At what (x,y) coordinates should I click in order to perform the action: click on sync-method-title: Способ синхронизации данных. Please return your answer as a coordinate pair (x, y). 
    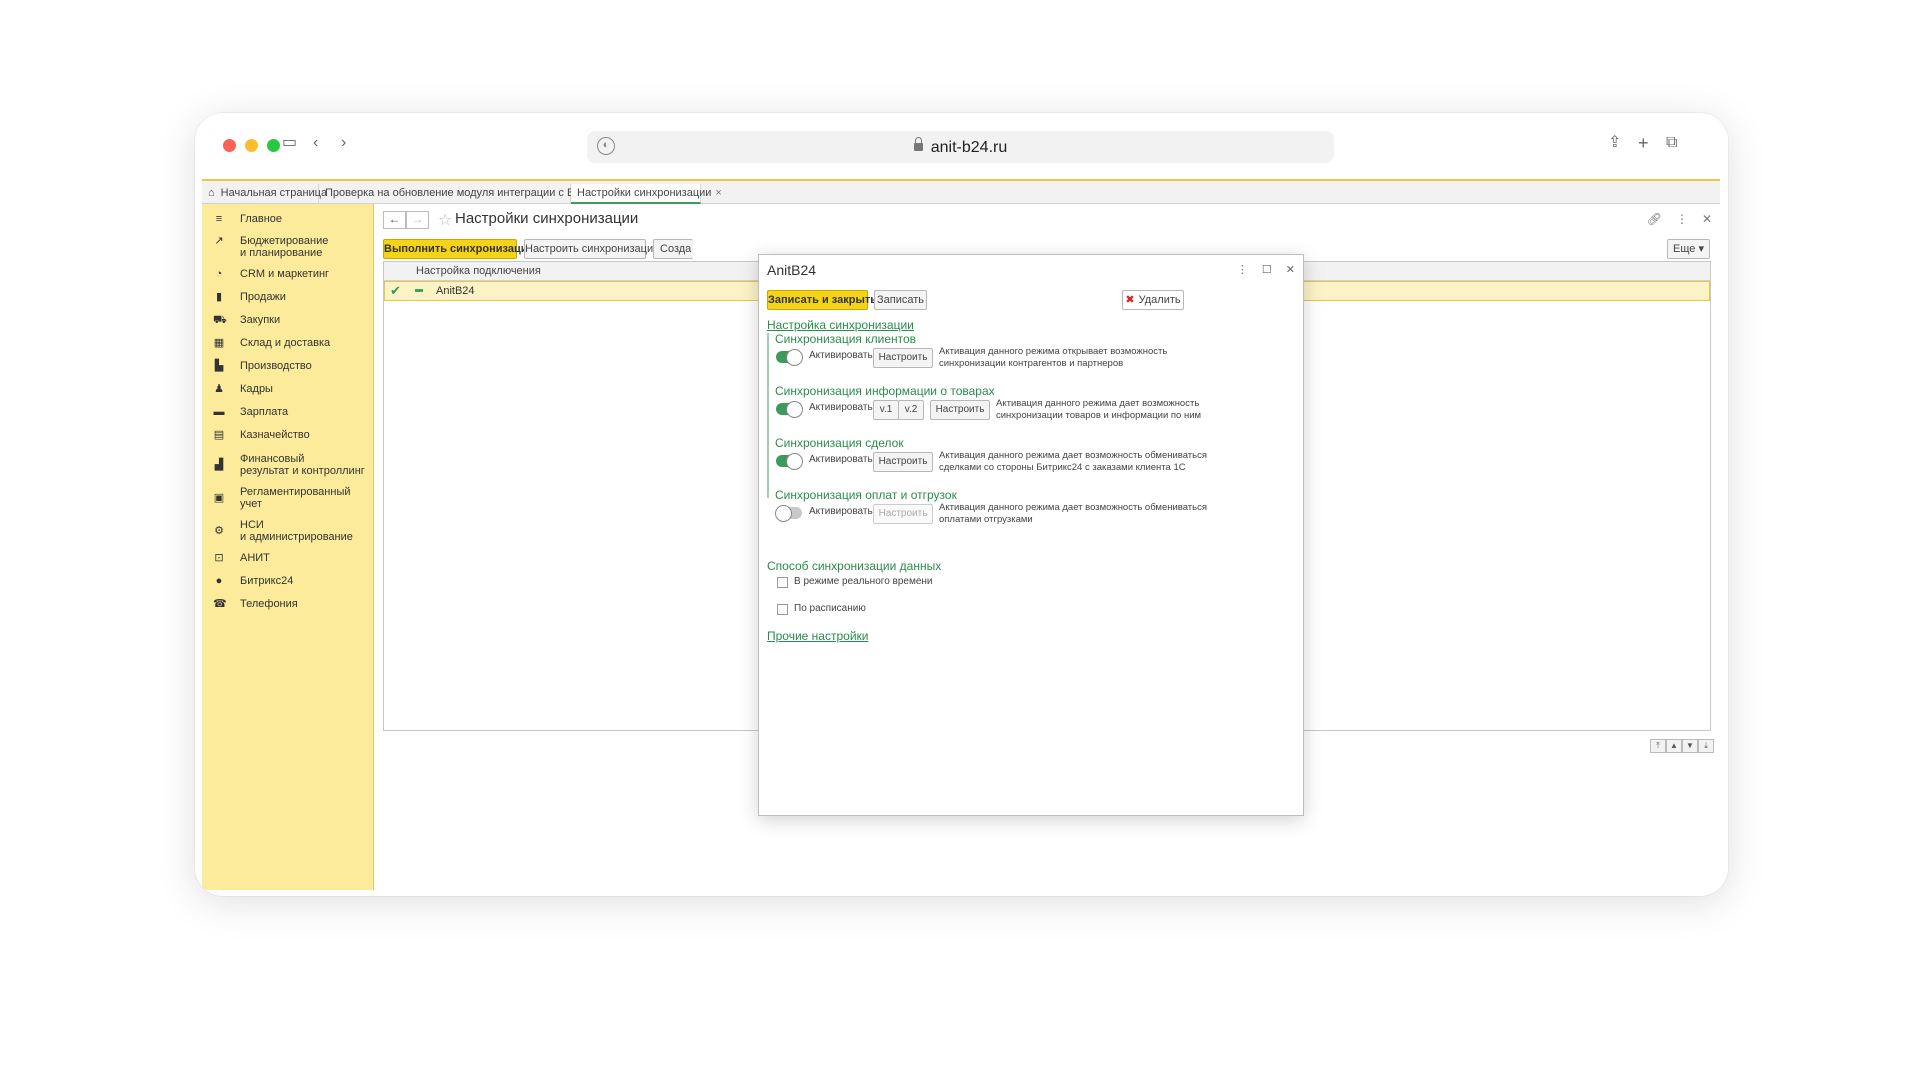
    Looking at the image, I should click on (854, 566).